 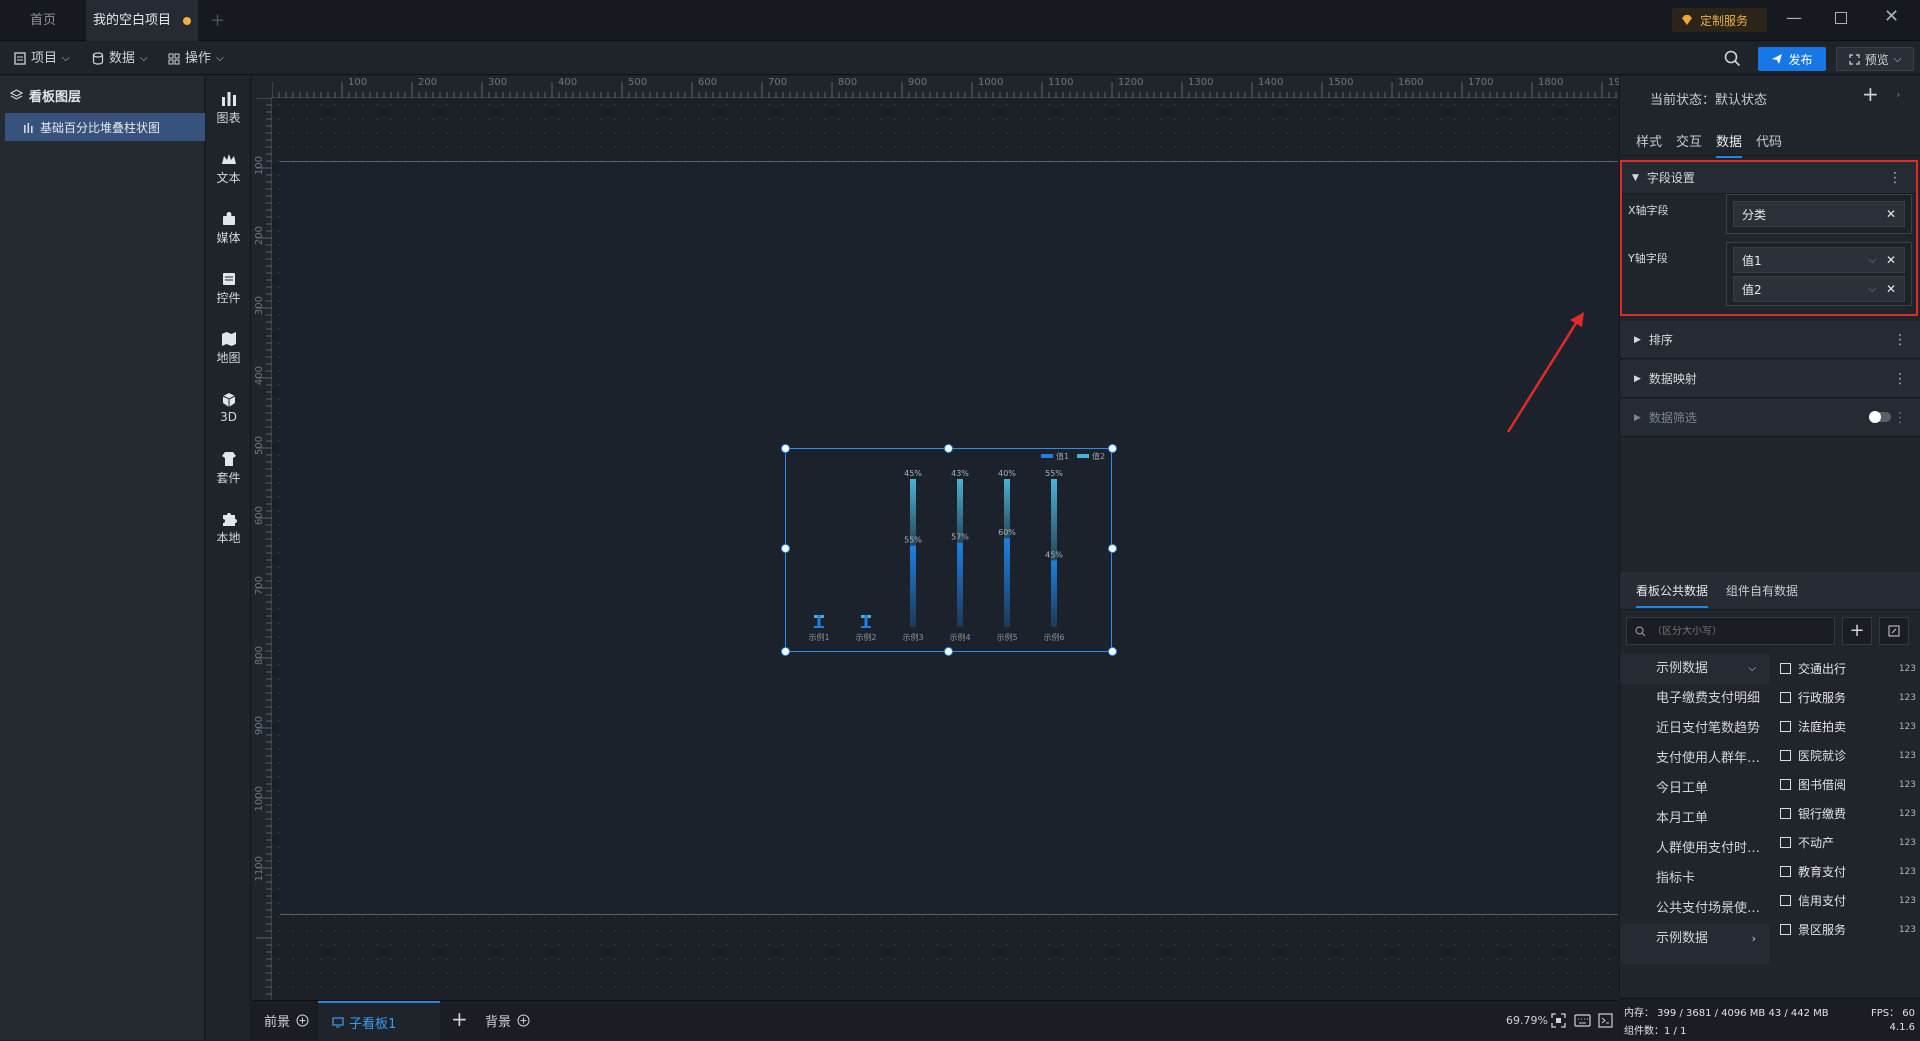 What do you see at coordinates (1558, 1020) in the screenshot?
I see `fit-screen-icon` at bounding box center [1558, 1020].